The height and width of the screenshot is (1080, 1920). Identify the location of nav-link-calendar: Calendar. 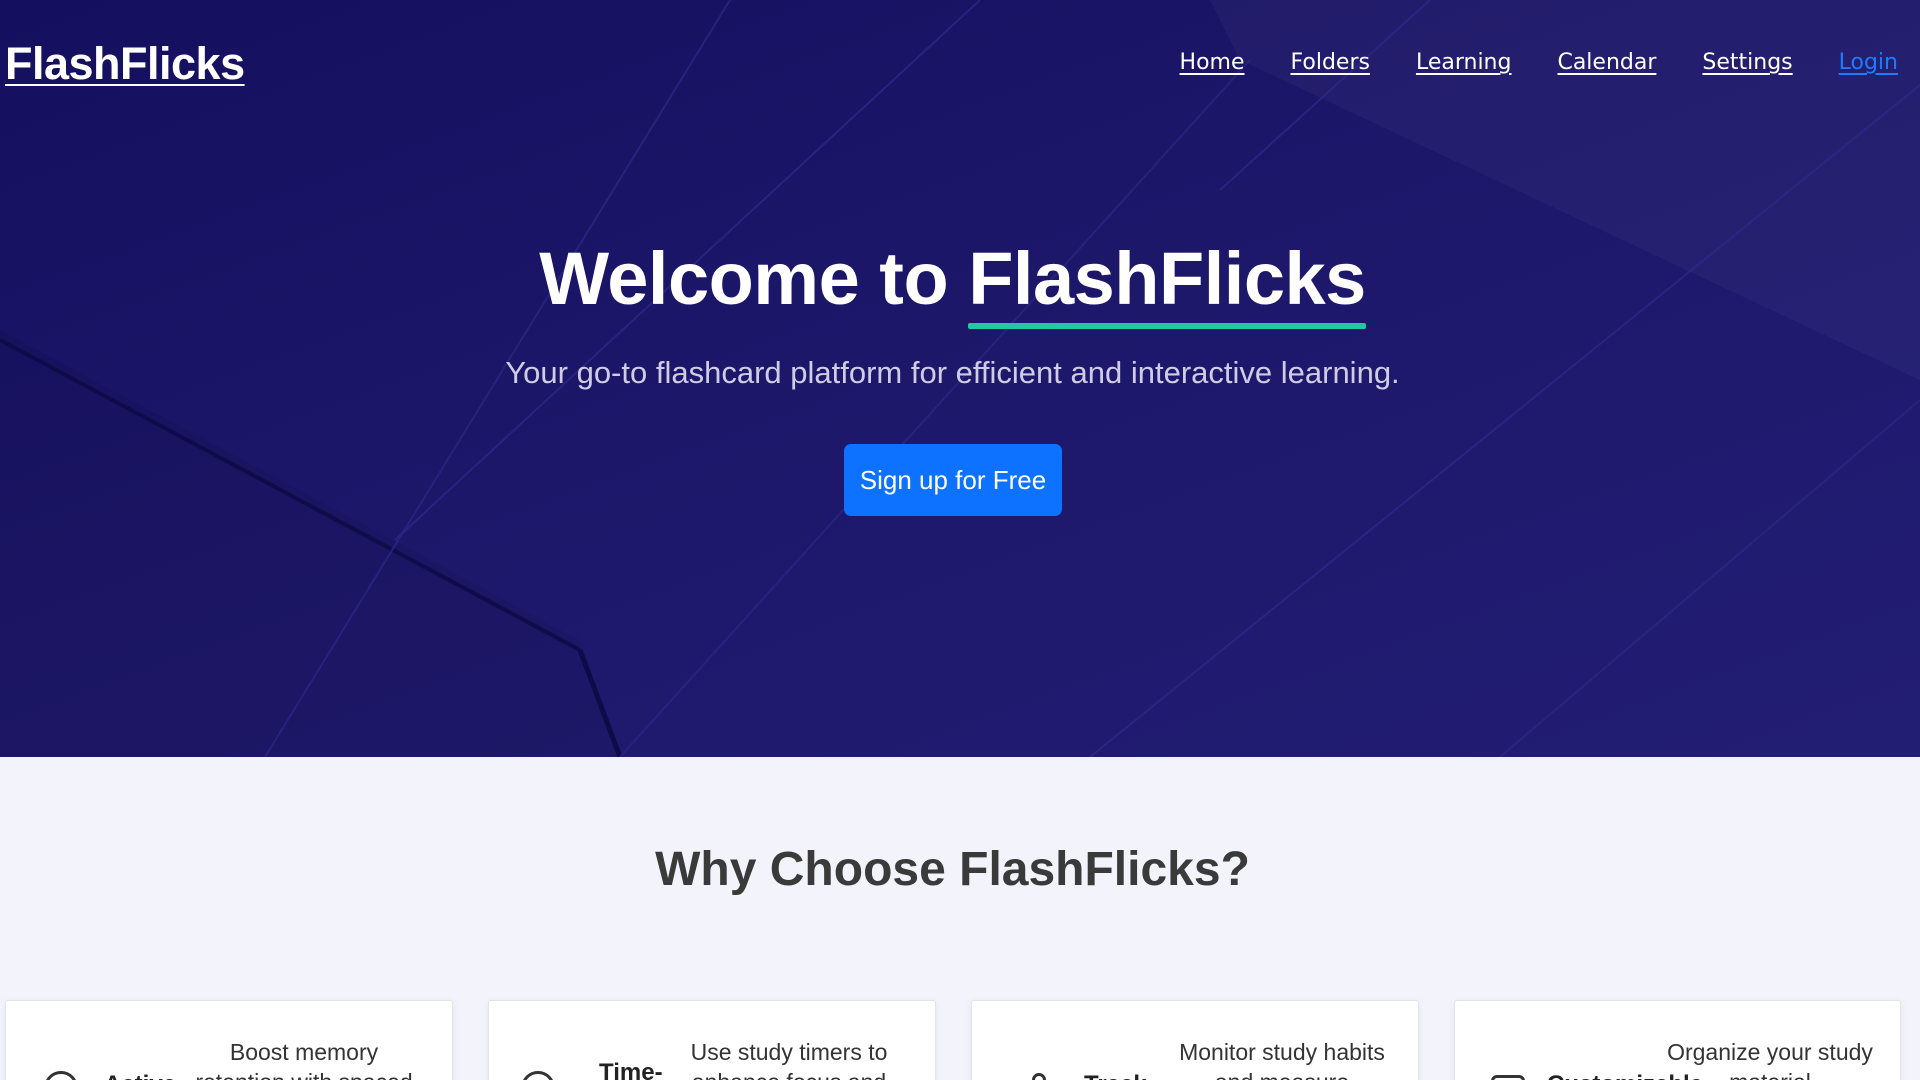
(1606, 62).